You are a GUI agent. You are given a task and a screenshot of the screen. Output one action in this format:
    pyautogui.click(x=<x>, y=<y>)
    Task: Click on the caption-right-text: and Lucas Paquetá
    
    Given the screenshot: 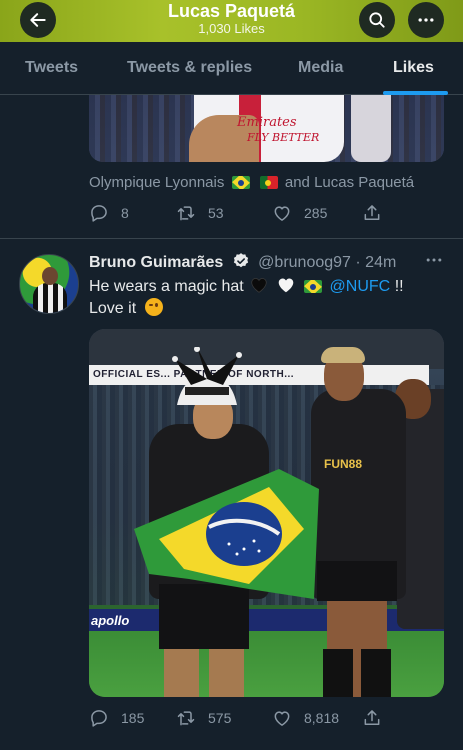 What is the action you would take?
    pyautogui.click(x=349, y=182)
    